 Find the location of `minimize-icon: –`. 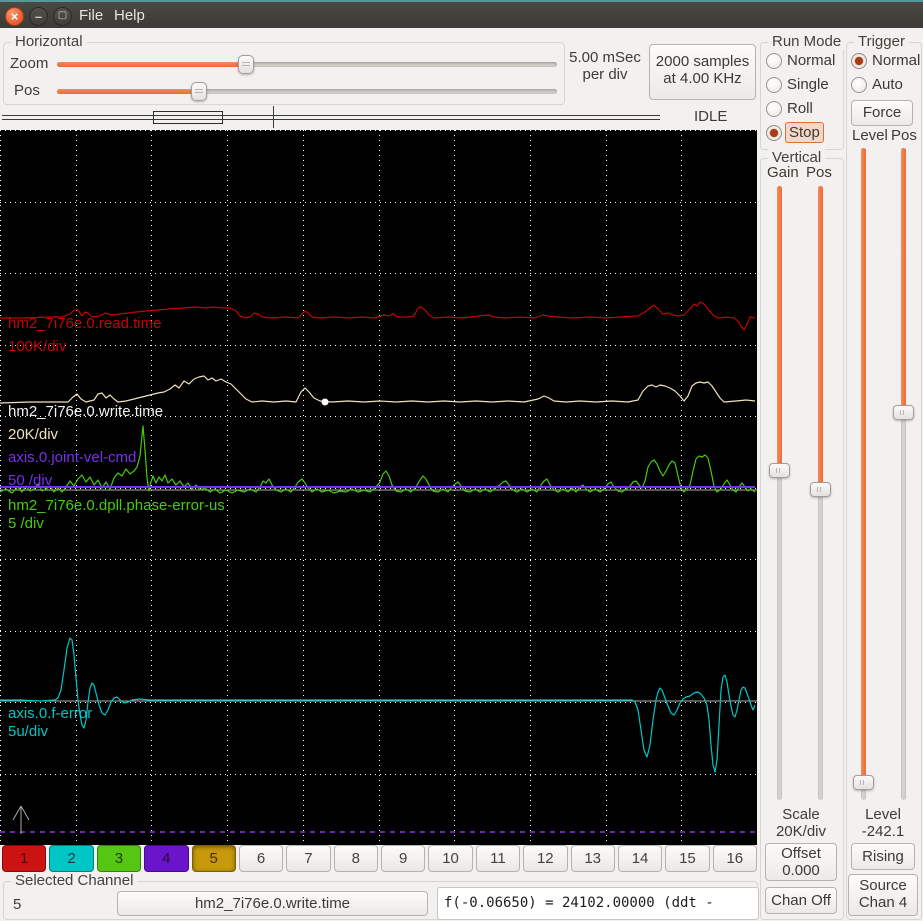

minimize-icon: – is located at coordinates (38, 16).